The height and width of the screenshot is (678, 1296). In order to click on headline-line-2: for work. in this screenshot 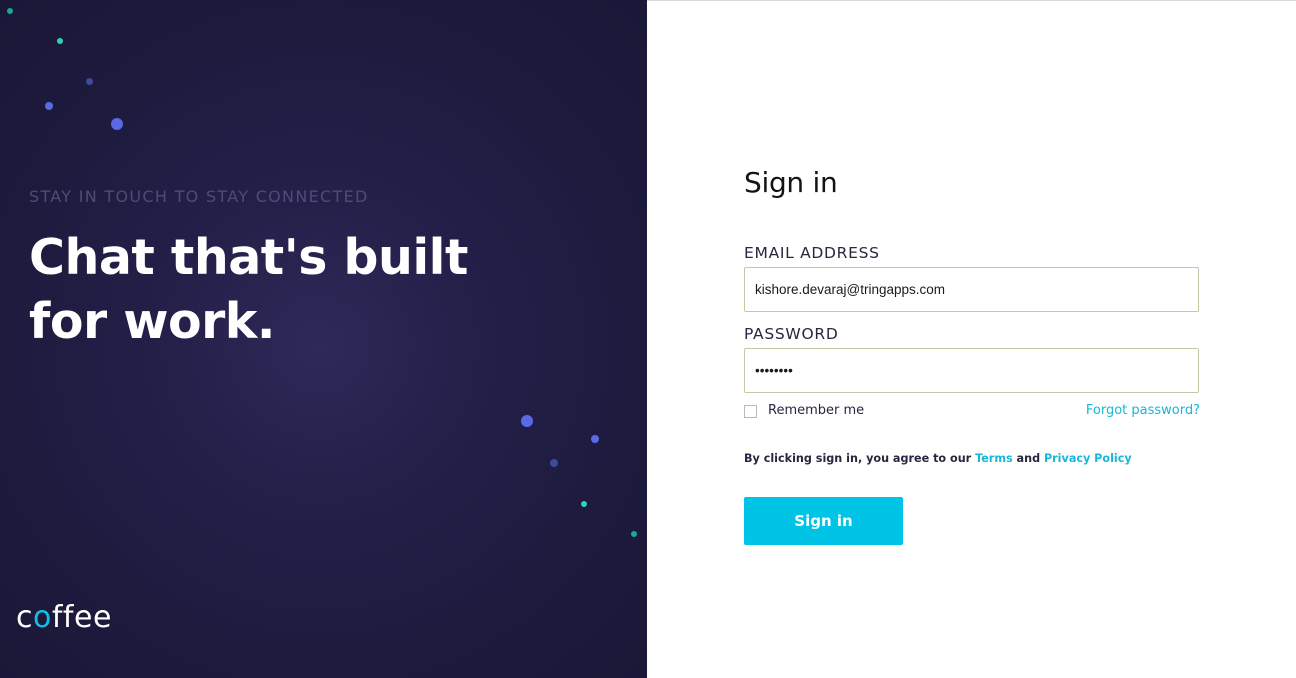, I will do `click(152, 321)`.